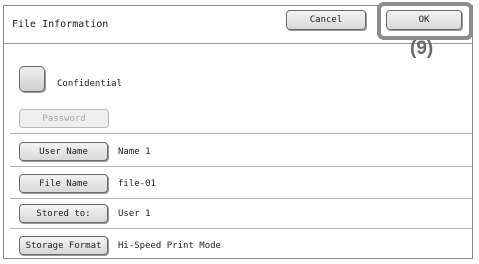  What do you see at coordinates (425, 21) in the screenshot?
I see `ok-callout-highlight` at bounding box center [425, 21].